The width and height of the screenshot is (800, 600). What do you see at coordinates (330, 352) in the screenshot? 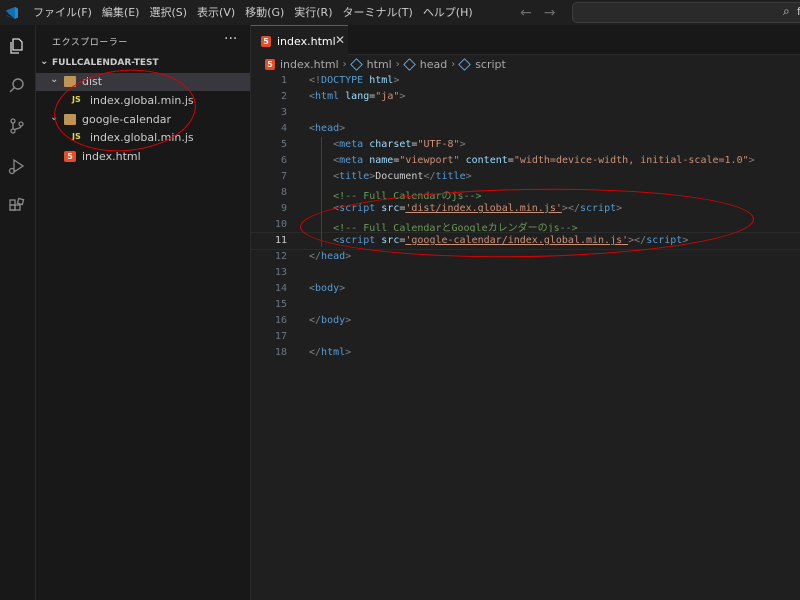
I see `code-text: </html>` at bounding box center [330, 352].